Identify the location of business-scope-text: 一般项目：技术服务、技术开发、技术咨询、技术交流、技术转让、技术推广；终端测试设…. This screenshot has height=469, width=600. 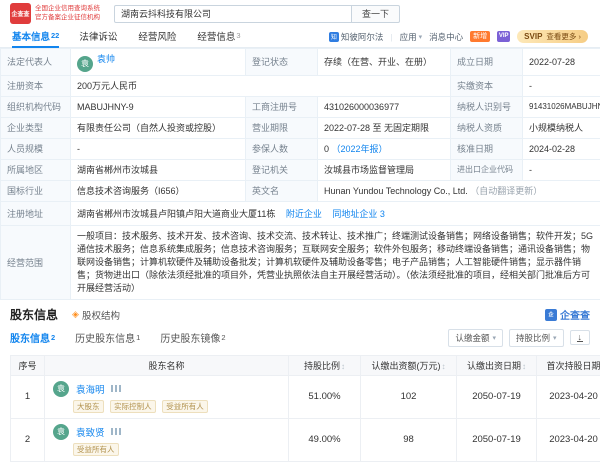
(335, 261).